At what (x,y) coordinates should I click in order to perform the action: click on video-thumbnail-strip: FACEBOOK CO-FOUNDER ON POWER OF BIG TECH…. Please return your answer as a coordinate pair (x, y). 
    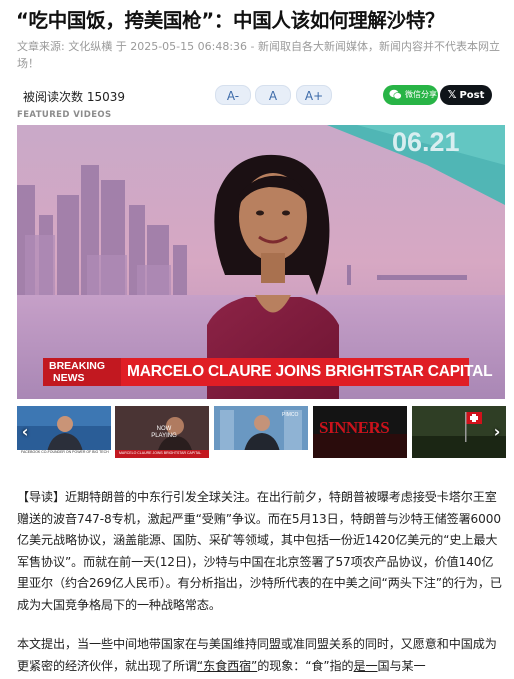
    Looking at the image, I should click on (261, 432).